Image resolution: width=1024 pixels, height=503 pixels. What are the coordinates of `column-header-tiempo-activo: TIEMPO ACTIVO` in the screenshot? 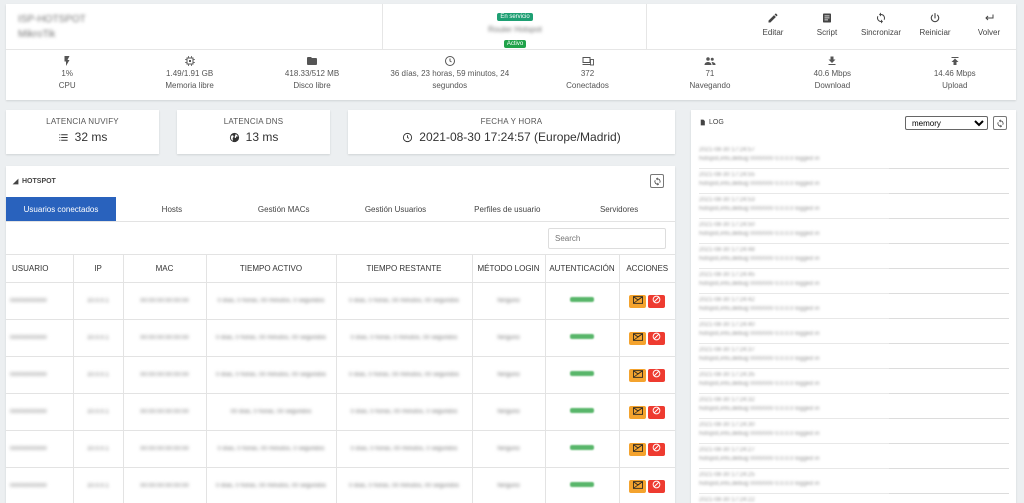 It's located at (271, 268).